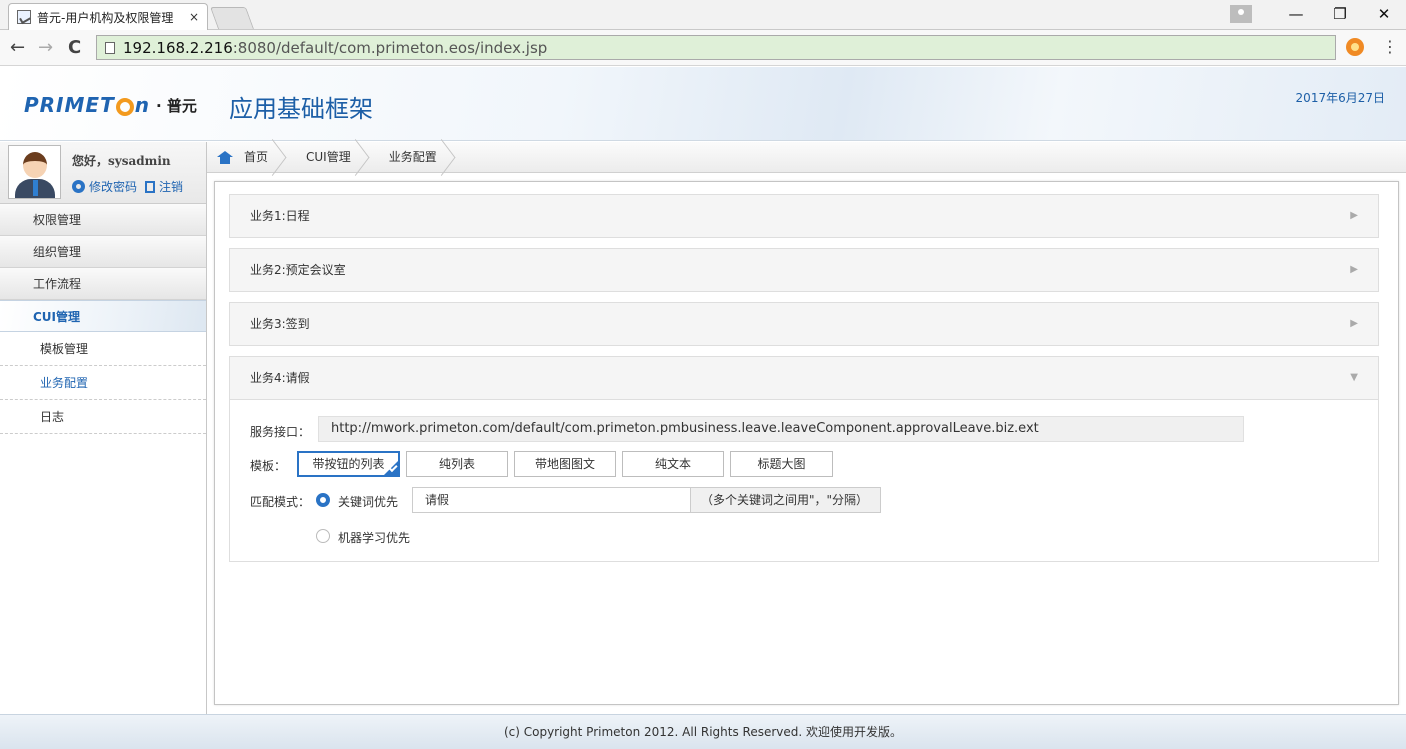 The image size is (1406, 749). I want to click on back-arrow-icon: ←, so click(17, 47).